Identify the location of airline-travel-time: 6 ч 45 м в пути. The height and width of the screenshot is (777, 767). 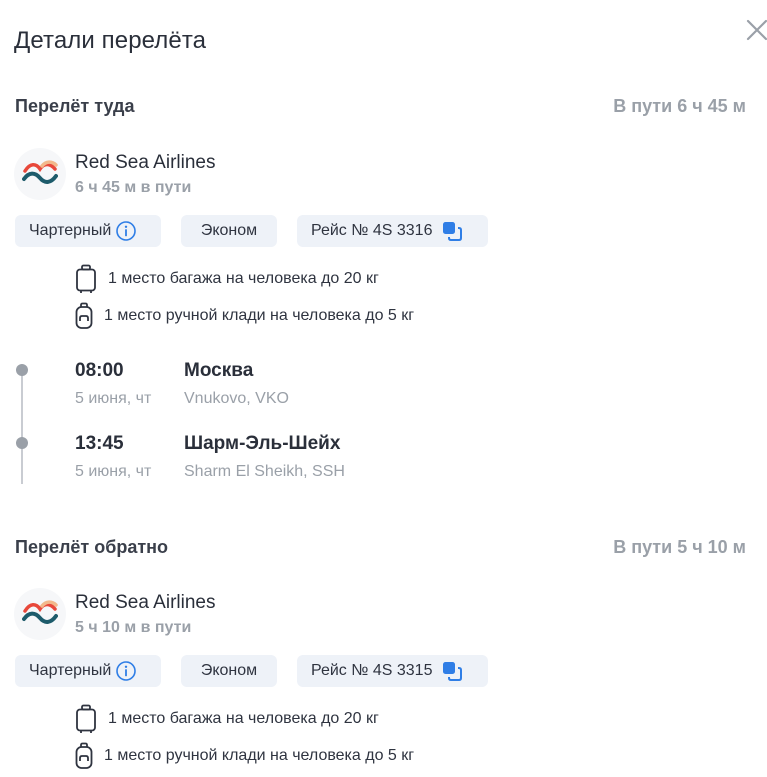
(133, 187).